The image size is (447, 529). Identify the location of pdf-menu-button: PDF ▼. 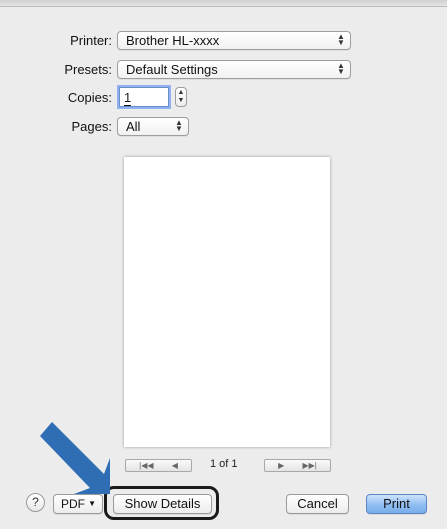
(78, 504).